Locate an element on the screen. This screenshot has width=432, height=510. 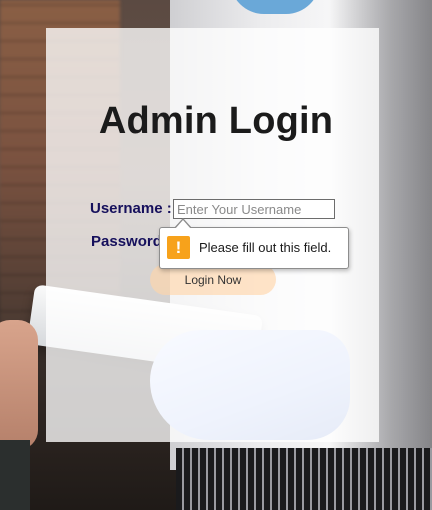
page-title: Admin Login is located at coordinates (216, 121).